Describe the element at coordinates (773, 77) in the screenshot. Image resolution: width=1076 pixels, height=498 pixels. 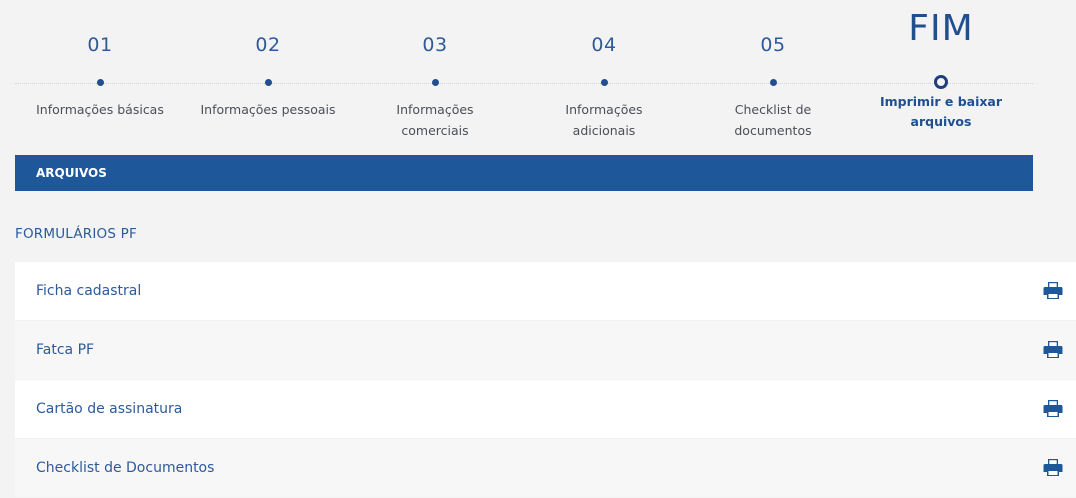
I see `step-5: 05 Checklist de documentos` at that location.